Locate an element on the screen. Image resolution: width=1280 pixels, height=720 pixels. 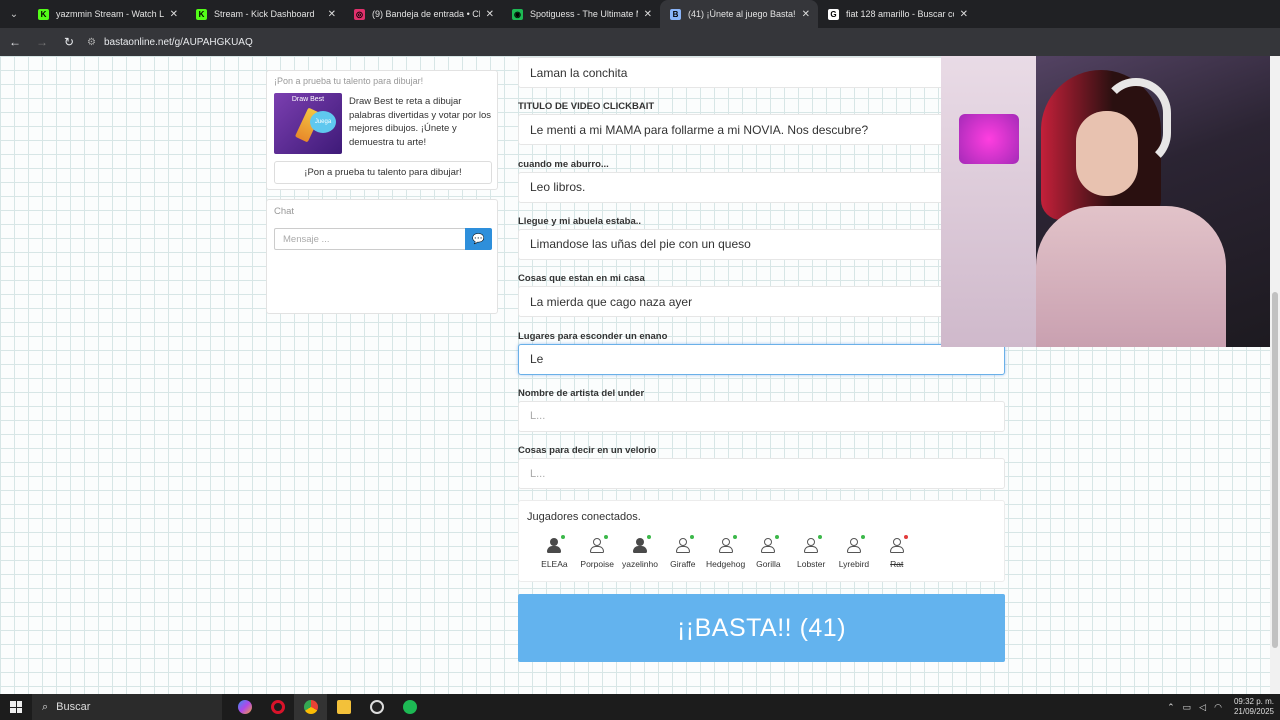
promo-image-label: Draw Best is located at coordinates (308, 99).